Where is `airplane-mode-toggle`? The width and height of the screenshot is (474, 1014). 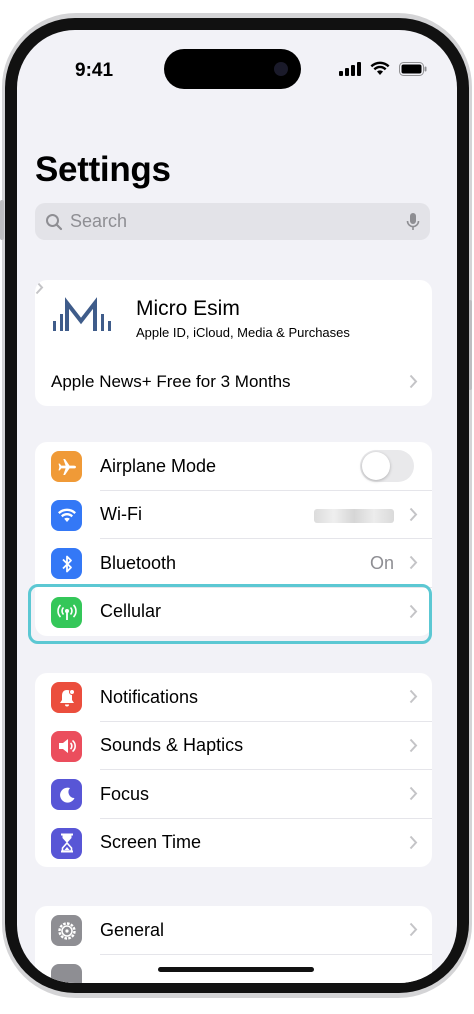
airplane-mode-toggle is located at coordinates (387, 466).